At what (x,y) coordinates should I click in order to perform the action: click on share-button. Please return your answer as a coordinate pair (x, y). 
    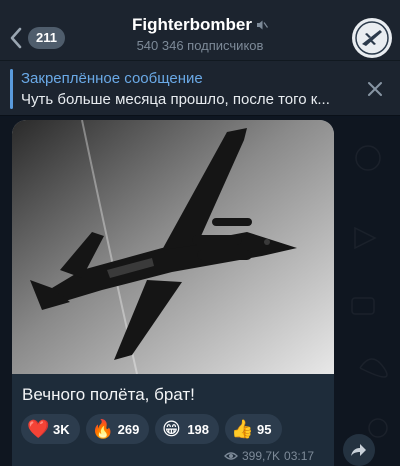
    Looking at the image, I should click on (359, 450).